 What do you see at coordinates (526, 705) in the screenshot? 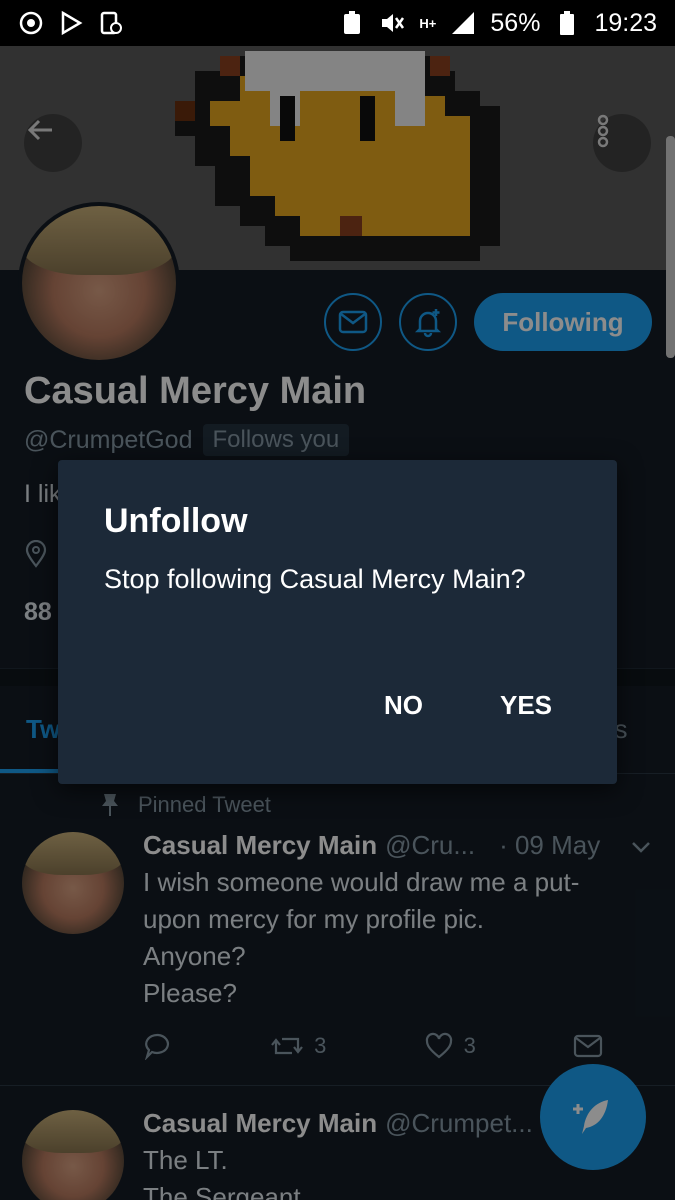
I see `yes-button: YES` at bounding box center [526, 705].